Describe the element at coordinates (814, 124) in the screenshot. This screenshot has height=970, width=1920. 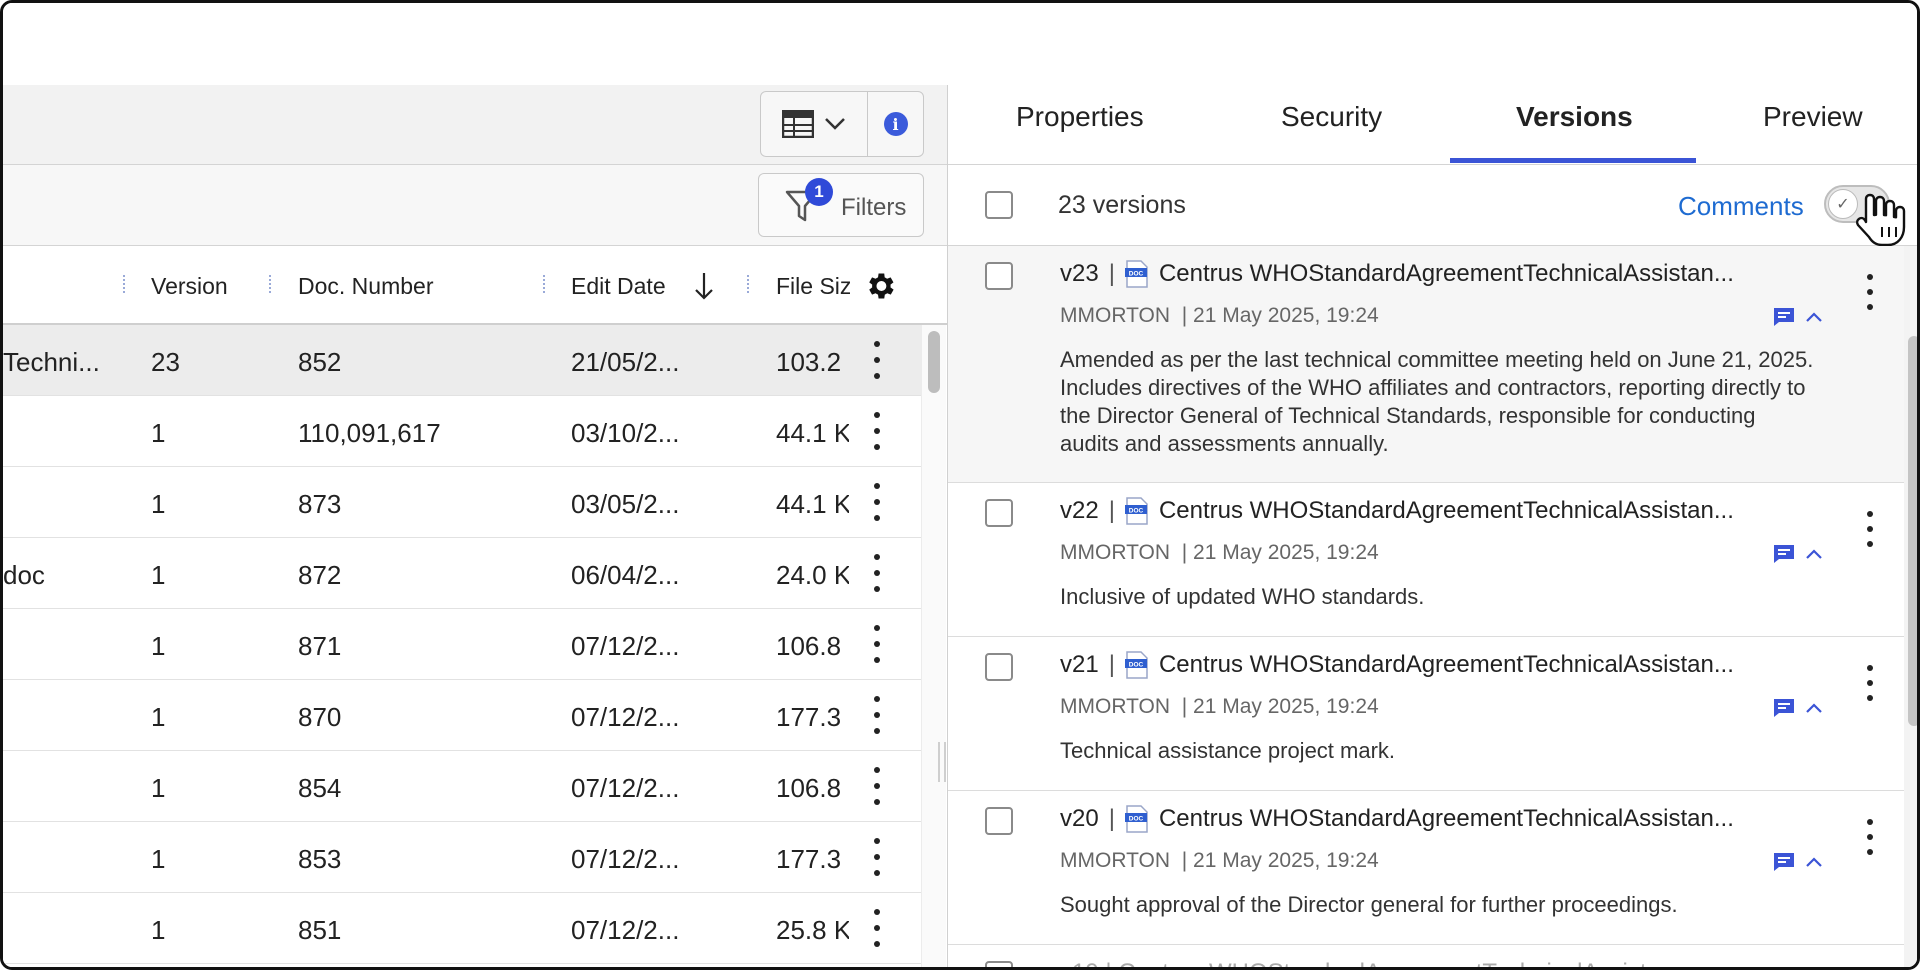
I see `view-switcher-button` at that location.